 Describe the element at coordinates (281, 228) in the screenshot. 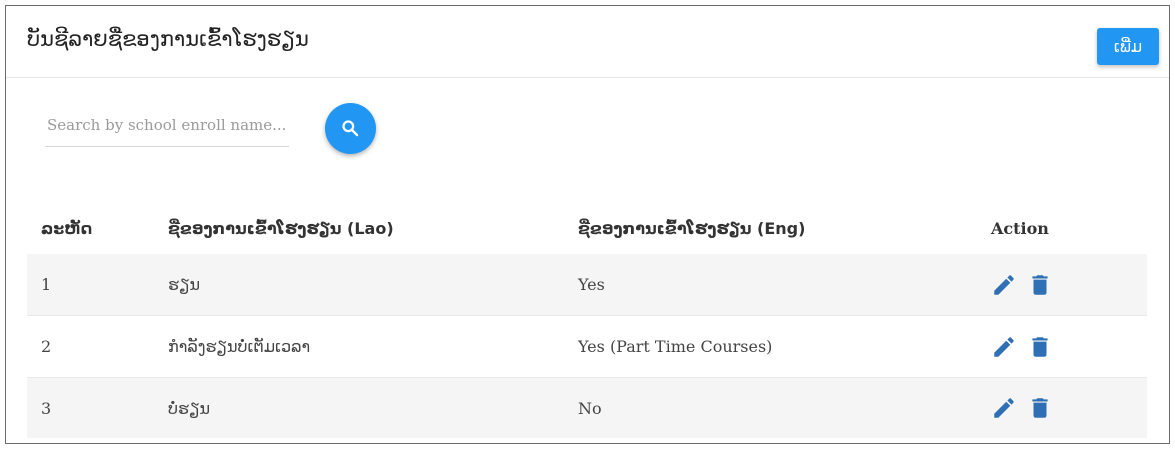

I see `column-header-name-lao: ຊື່ຂອງການເຂົ້າໂຮງຮຽນ (Lao)` at that location.